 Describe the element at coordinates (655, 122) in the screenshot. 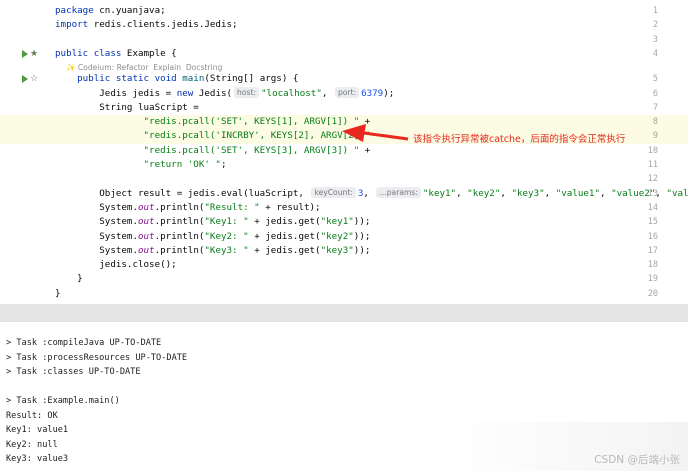

I see `line-number: 8` at that location.